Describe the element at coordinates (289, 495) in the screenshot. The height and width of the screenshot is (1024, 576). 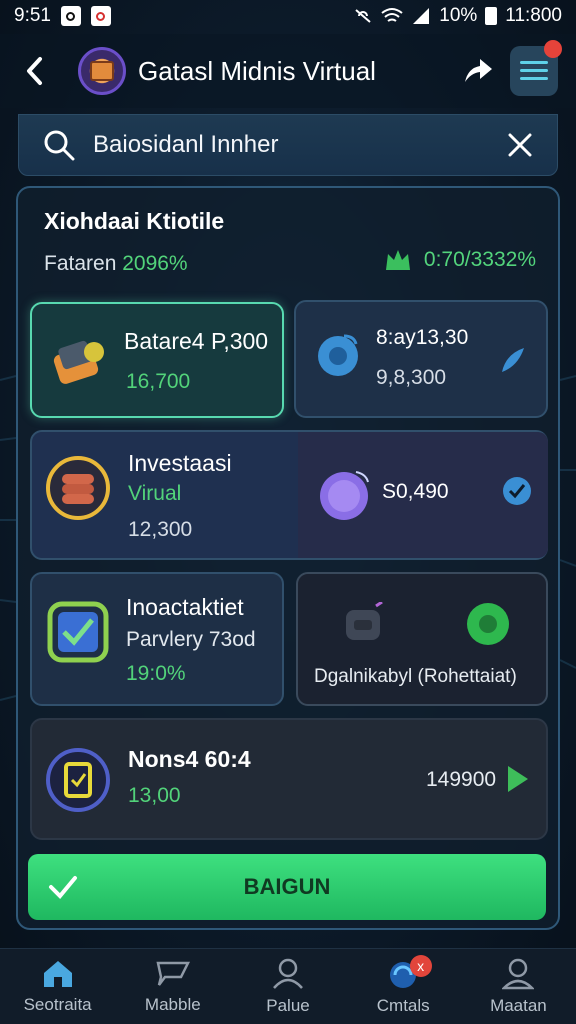
I see `card-mid-left: Investaasi Virual 12,300 S0,490` at that location.